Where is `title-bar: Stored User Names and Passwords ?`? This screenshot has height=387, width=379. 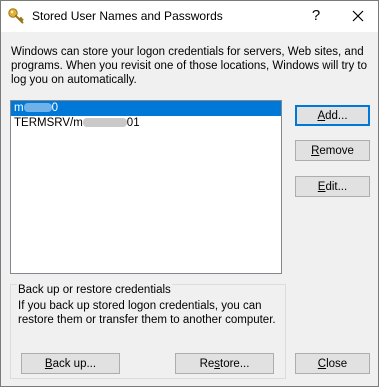 title-bar: Stored User Names and Passwords ? is located at coordinates (189, 16).